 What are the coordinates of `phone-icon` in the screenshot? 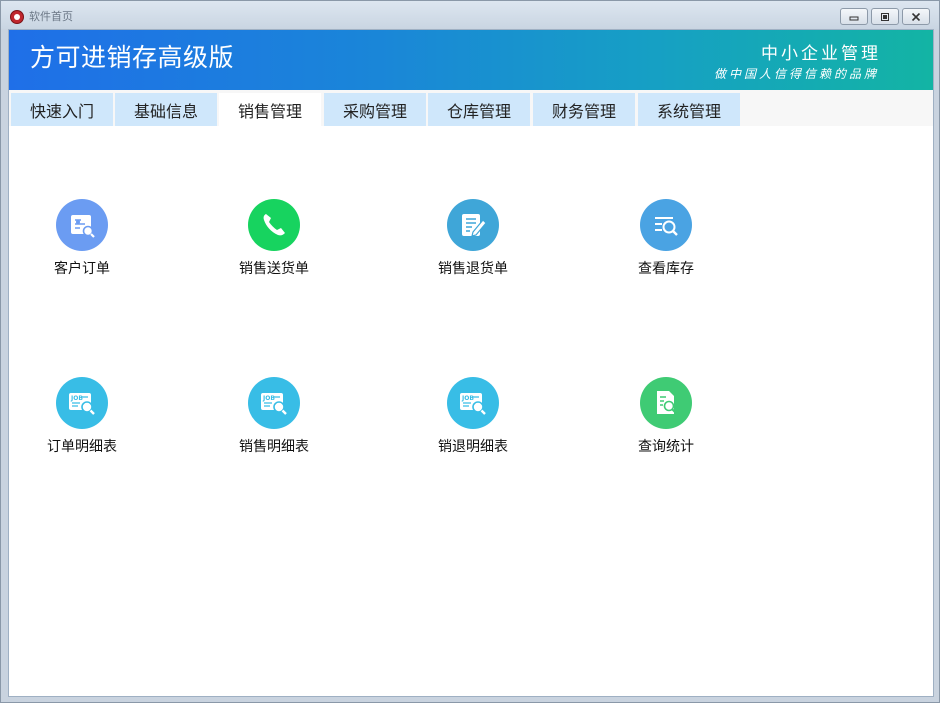 It's located at (274, 225).